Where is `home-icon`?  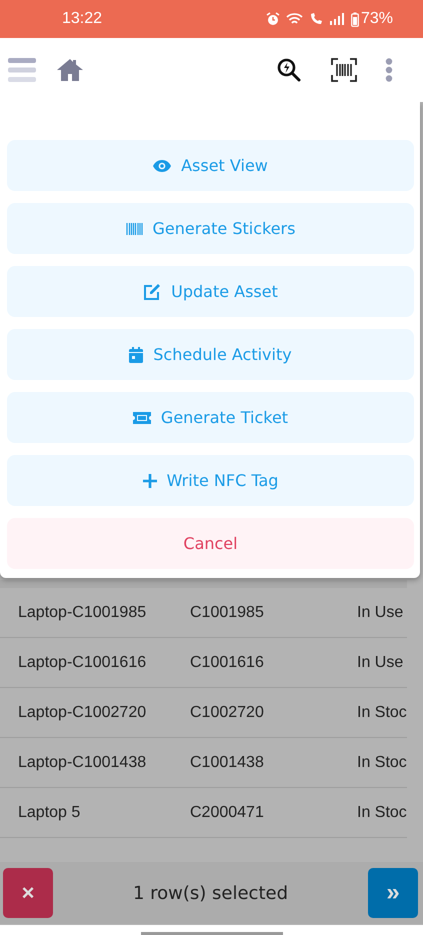 home-icon is located at coordinates (70, 70).